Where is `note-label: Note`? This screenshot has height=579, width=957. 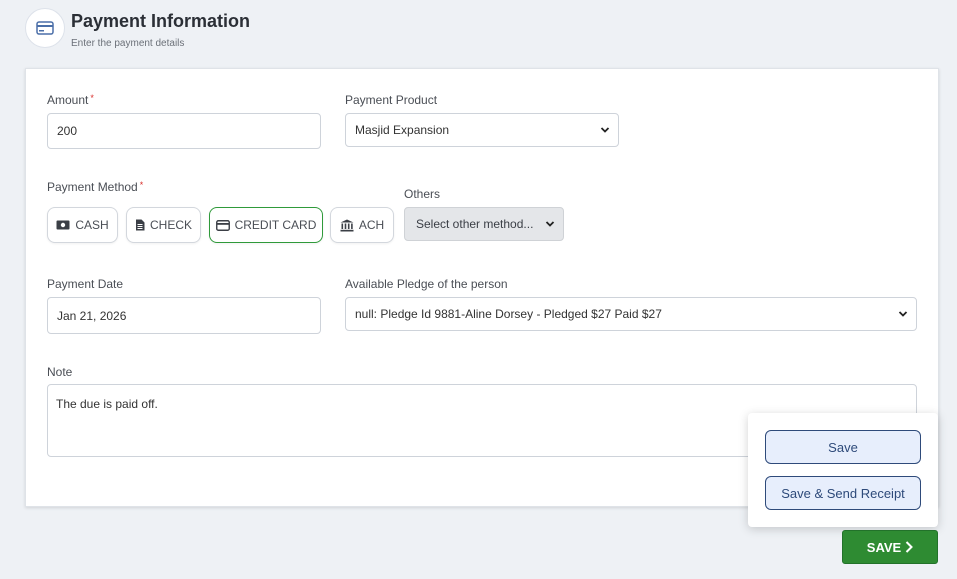 note-label: Note is located at coordinates (60, 372).